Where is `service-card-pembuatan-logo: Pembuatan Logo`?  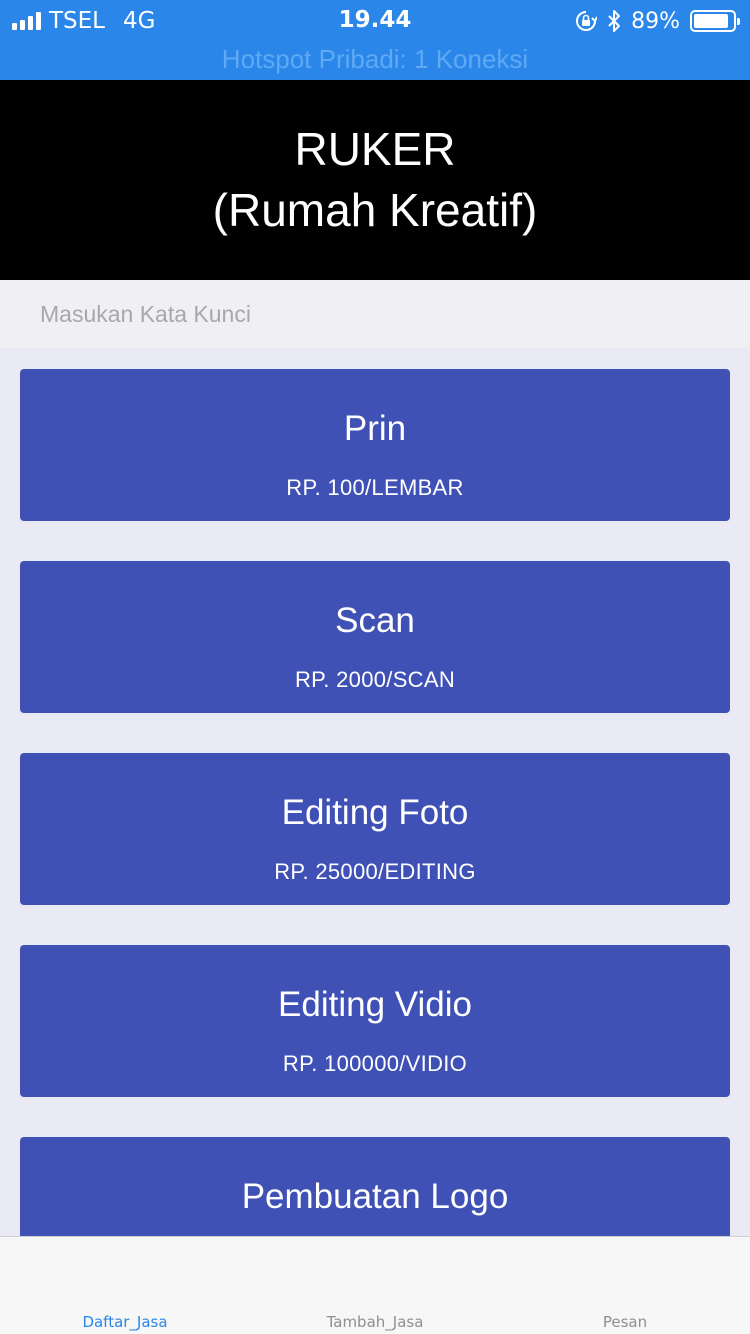 service-card-pembuatan-logo: Pembuatan Logo is located at coordinates (375, 1186).